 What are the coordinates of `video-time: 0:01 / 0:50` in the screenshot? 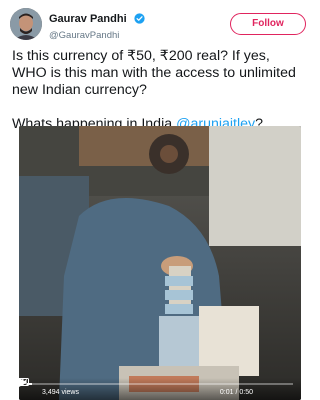 It's located at (236, 392).